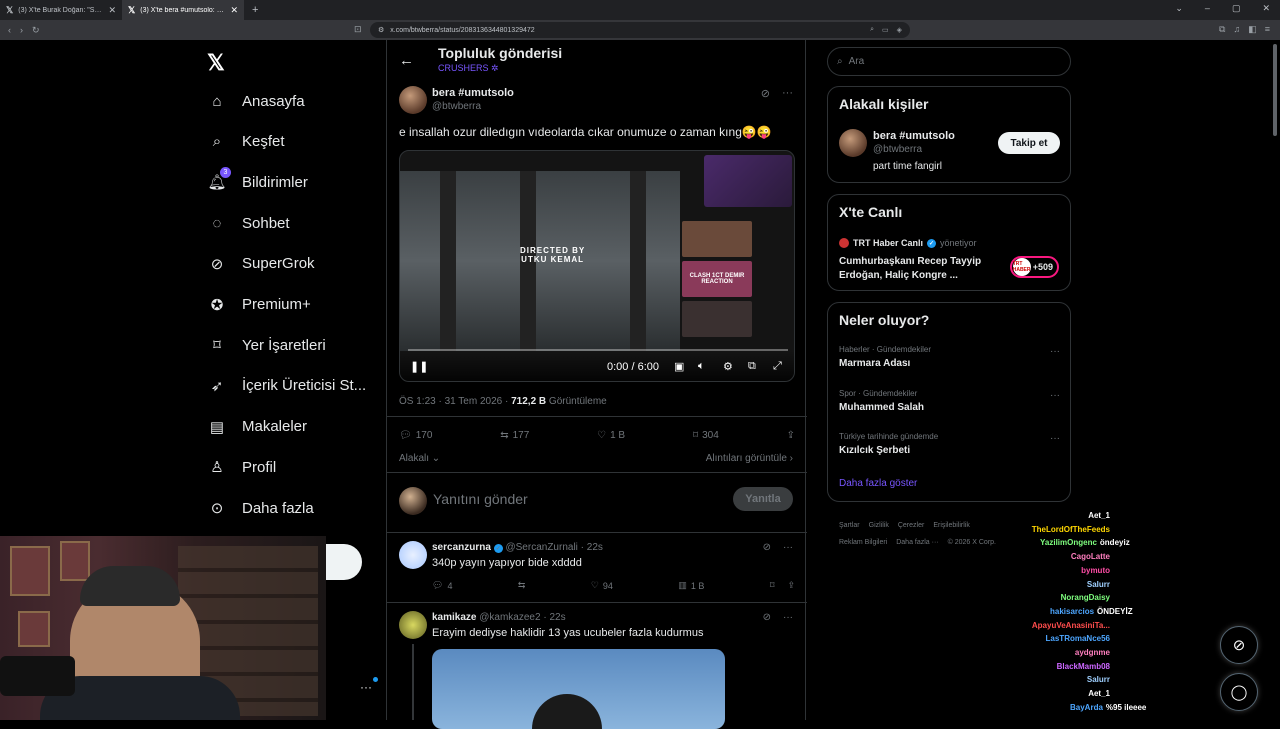 Image resolution: width=1280 pixels, height=729 pixels. Describe the element at coordinates (468, 68) in the screenshot. I see `community-link: CRUSHERS ✲` at that location.